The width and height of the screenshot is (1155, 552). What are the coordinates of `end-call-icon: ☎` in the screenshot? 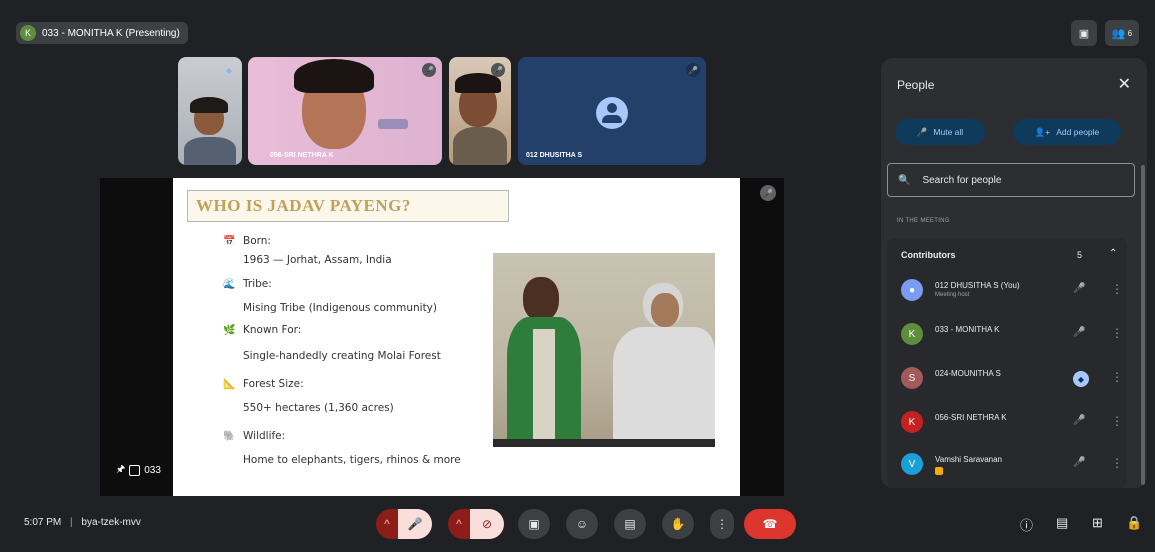 It's located at (770, 524).